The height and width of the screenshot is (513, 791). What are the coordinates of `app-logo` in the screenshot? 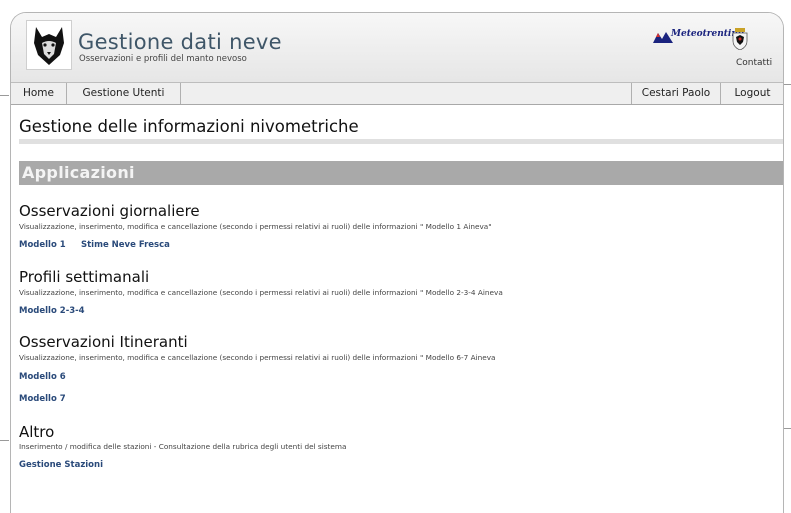 It's located at (49, 45).